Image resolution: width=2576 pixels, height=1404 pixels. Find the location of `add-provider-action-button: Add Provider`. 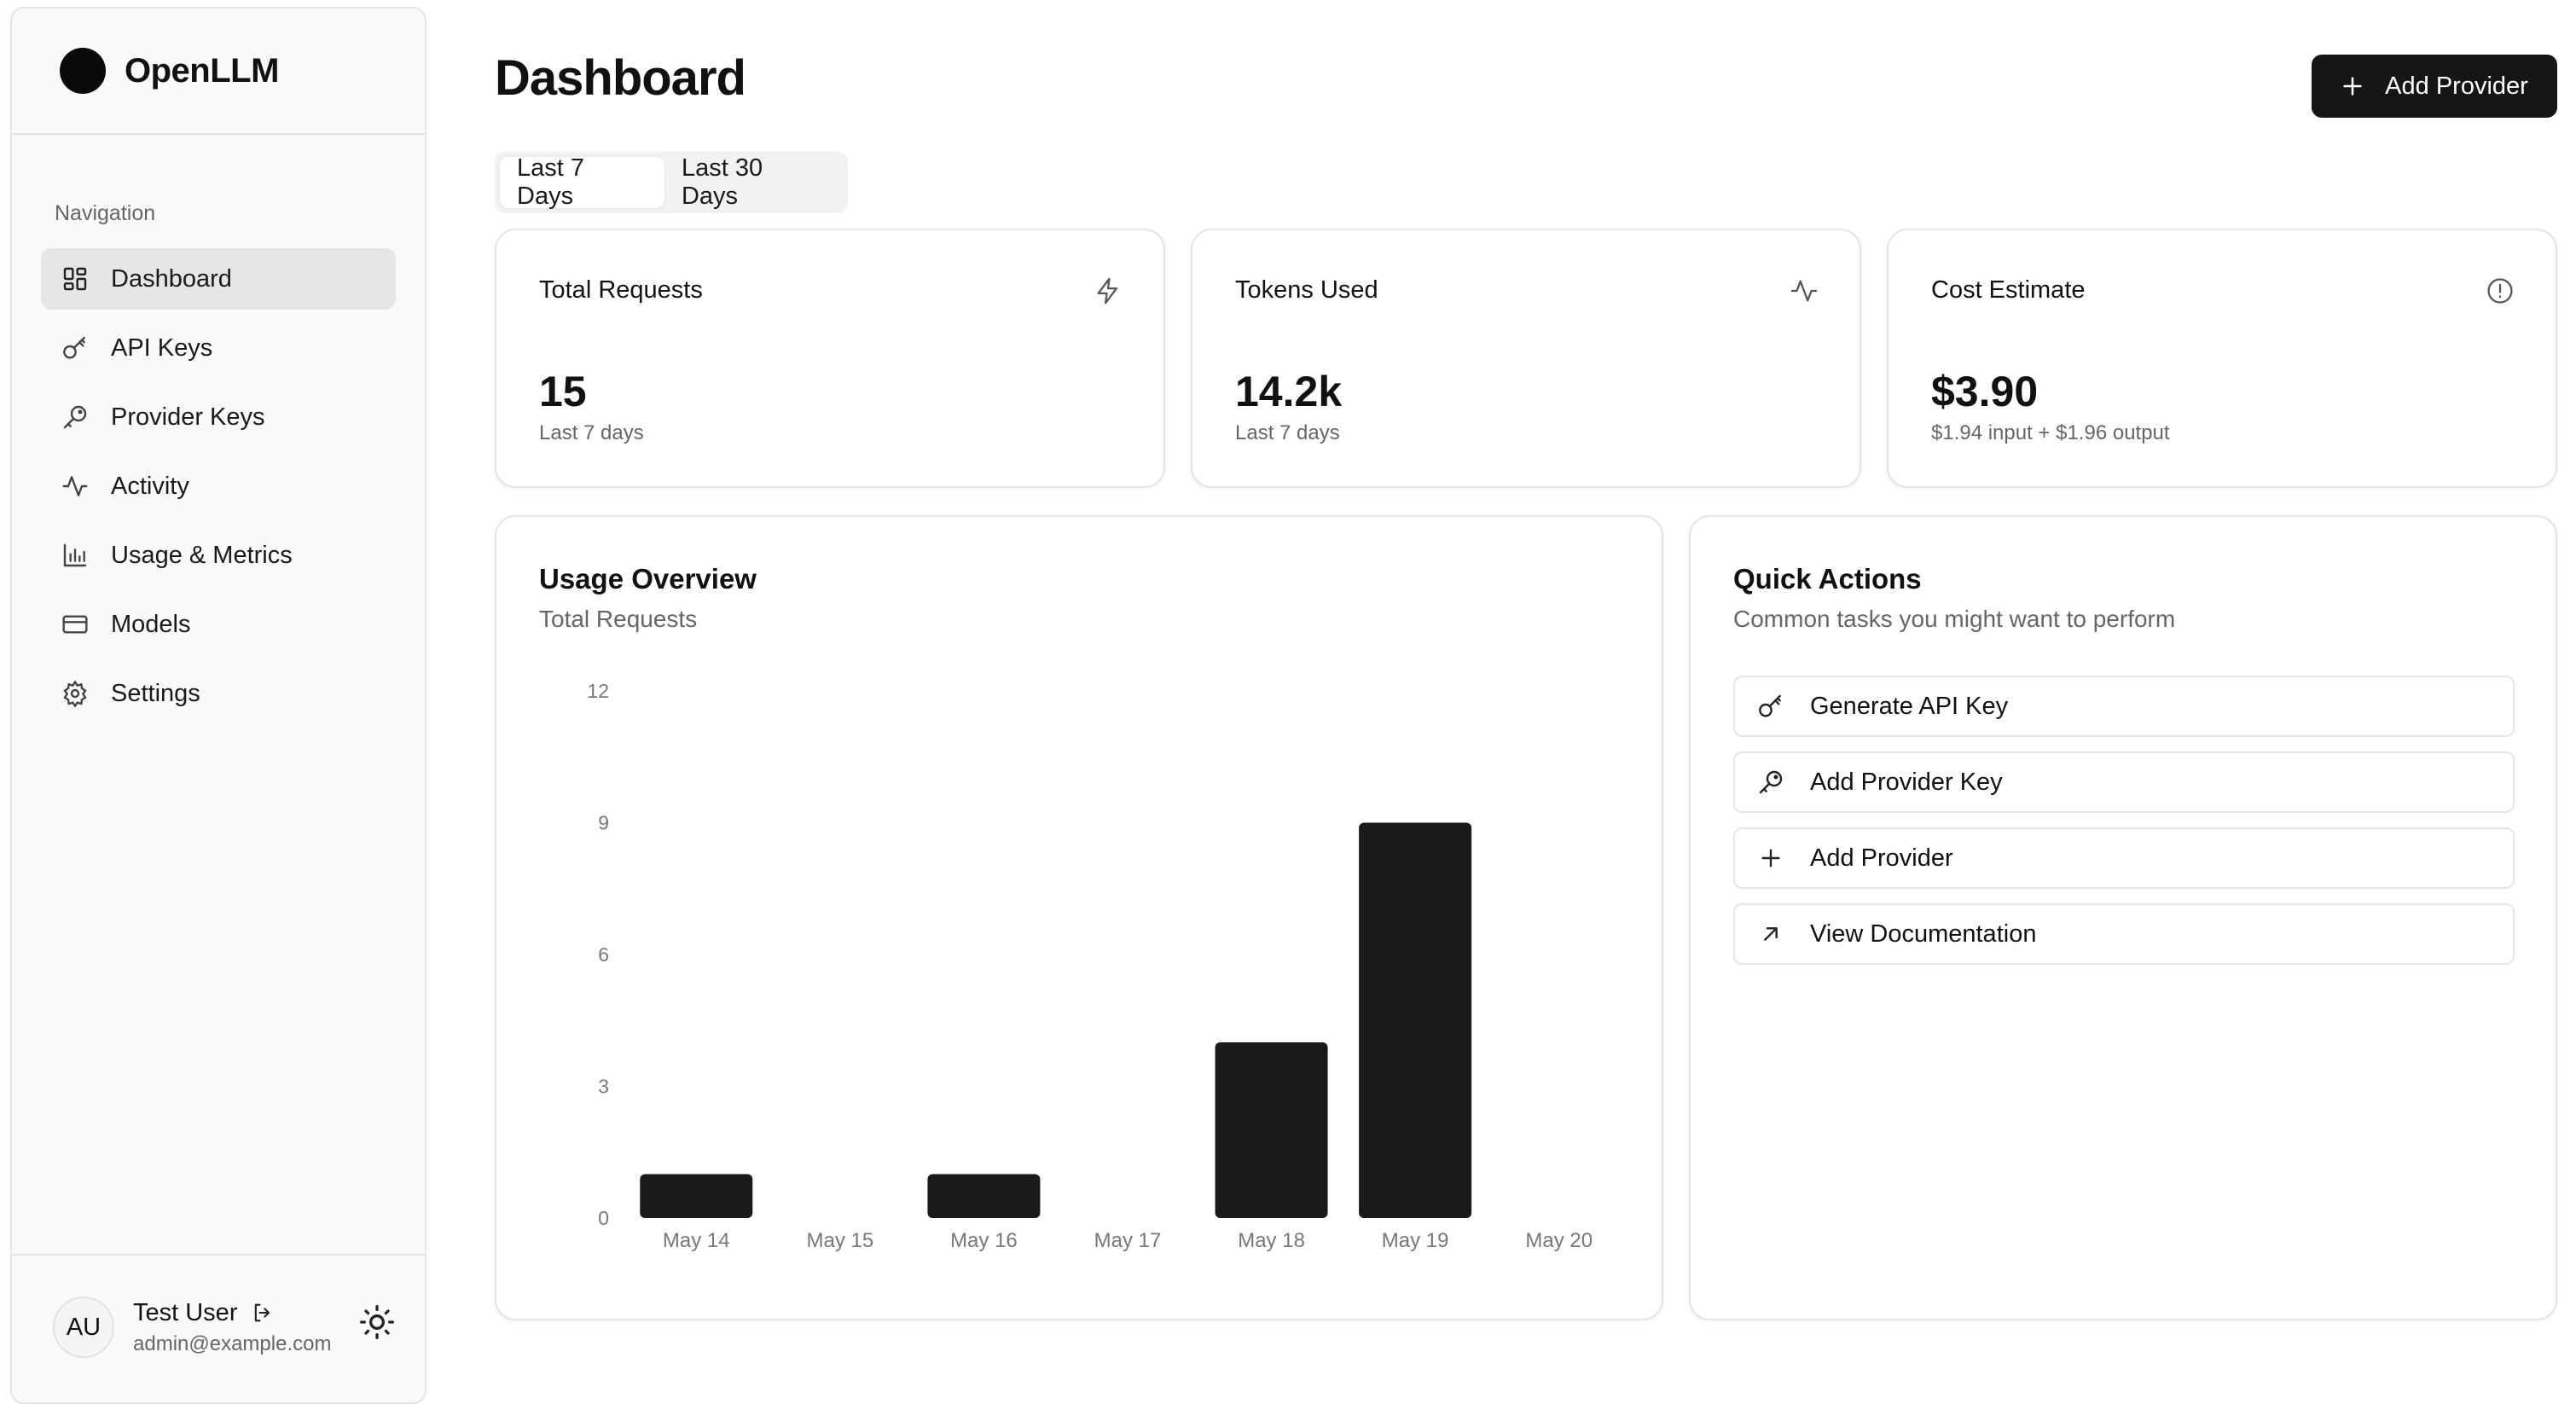

add-provider-action-button: Add Provider is located at coordinates (2124, 858).